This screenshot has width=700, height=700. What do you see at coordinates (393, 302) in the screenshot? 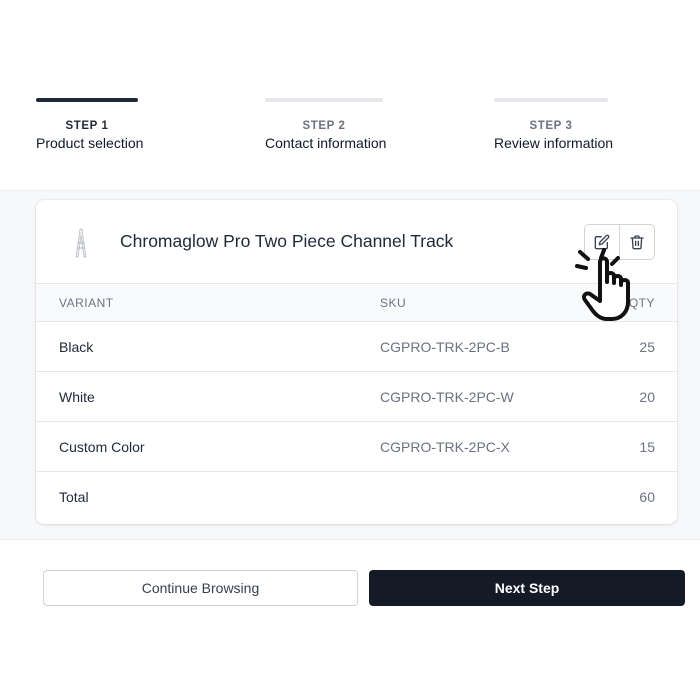
I see `column-header-sku: SKU` at bounding box center [393, 302].